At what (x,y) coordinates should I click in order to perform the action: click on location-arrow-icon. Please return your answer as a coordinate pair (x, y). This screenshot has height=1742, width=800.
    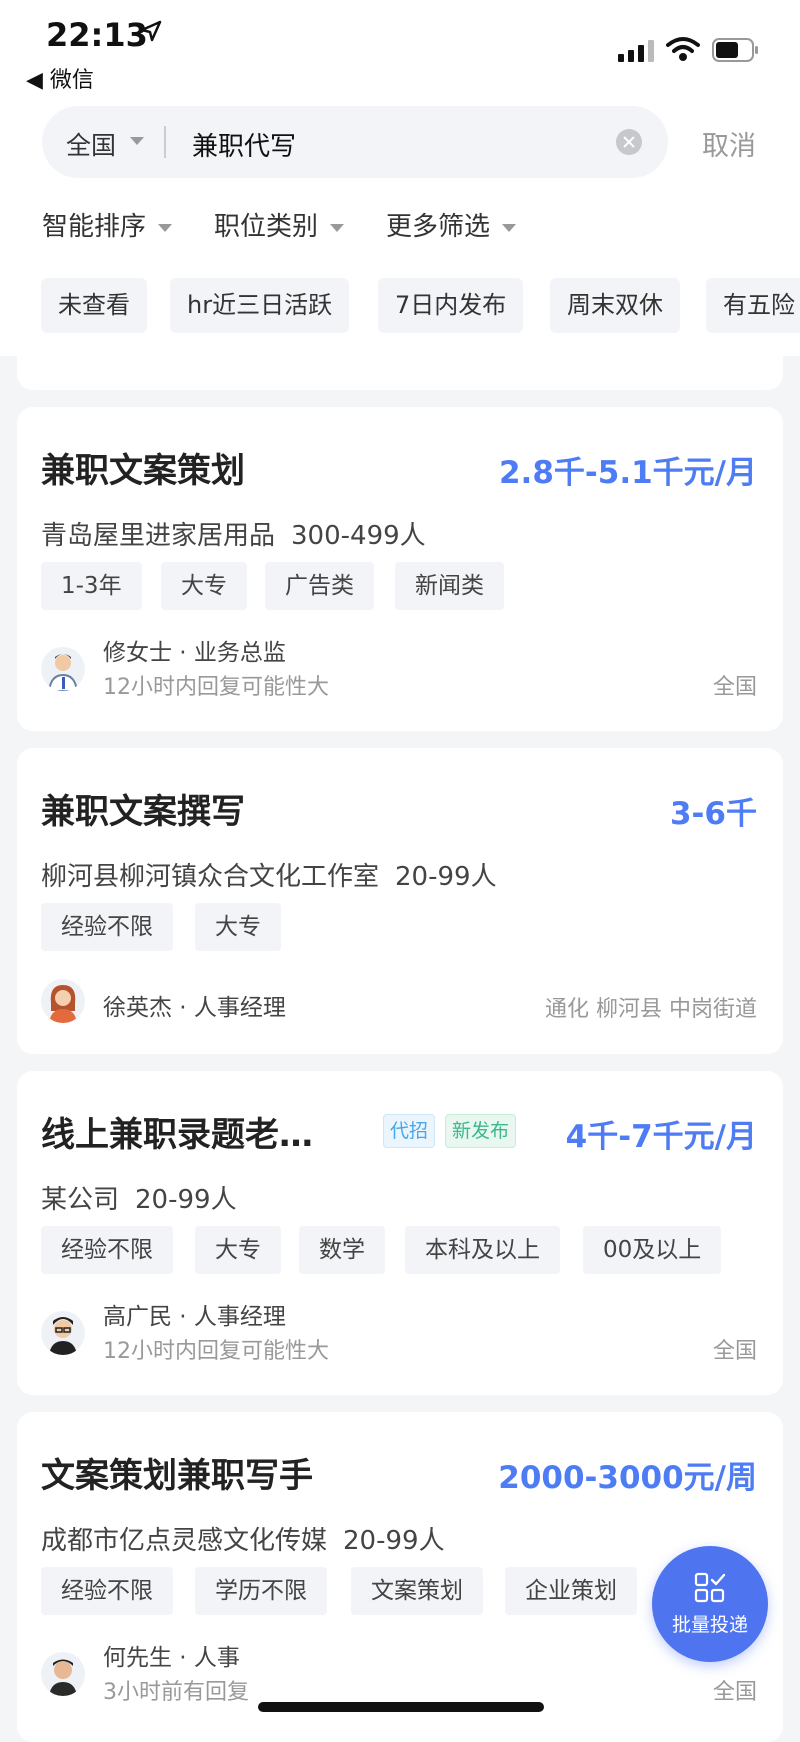
    Looking at the image, I should click on (151, 31).